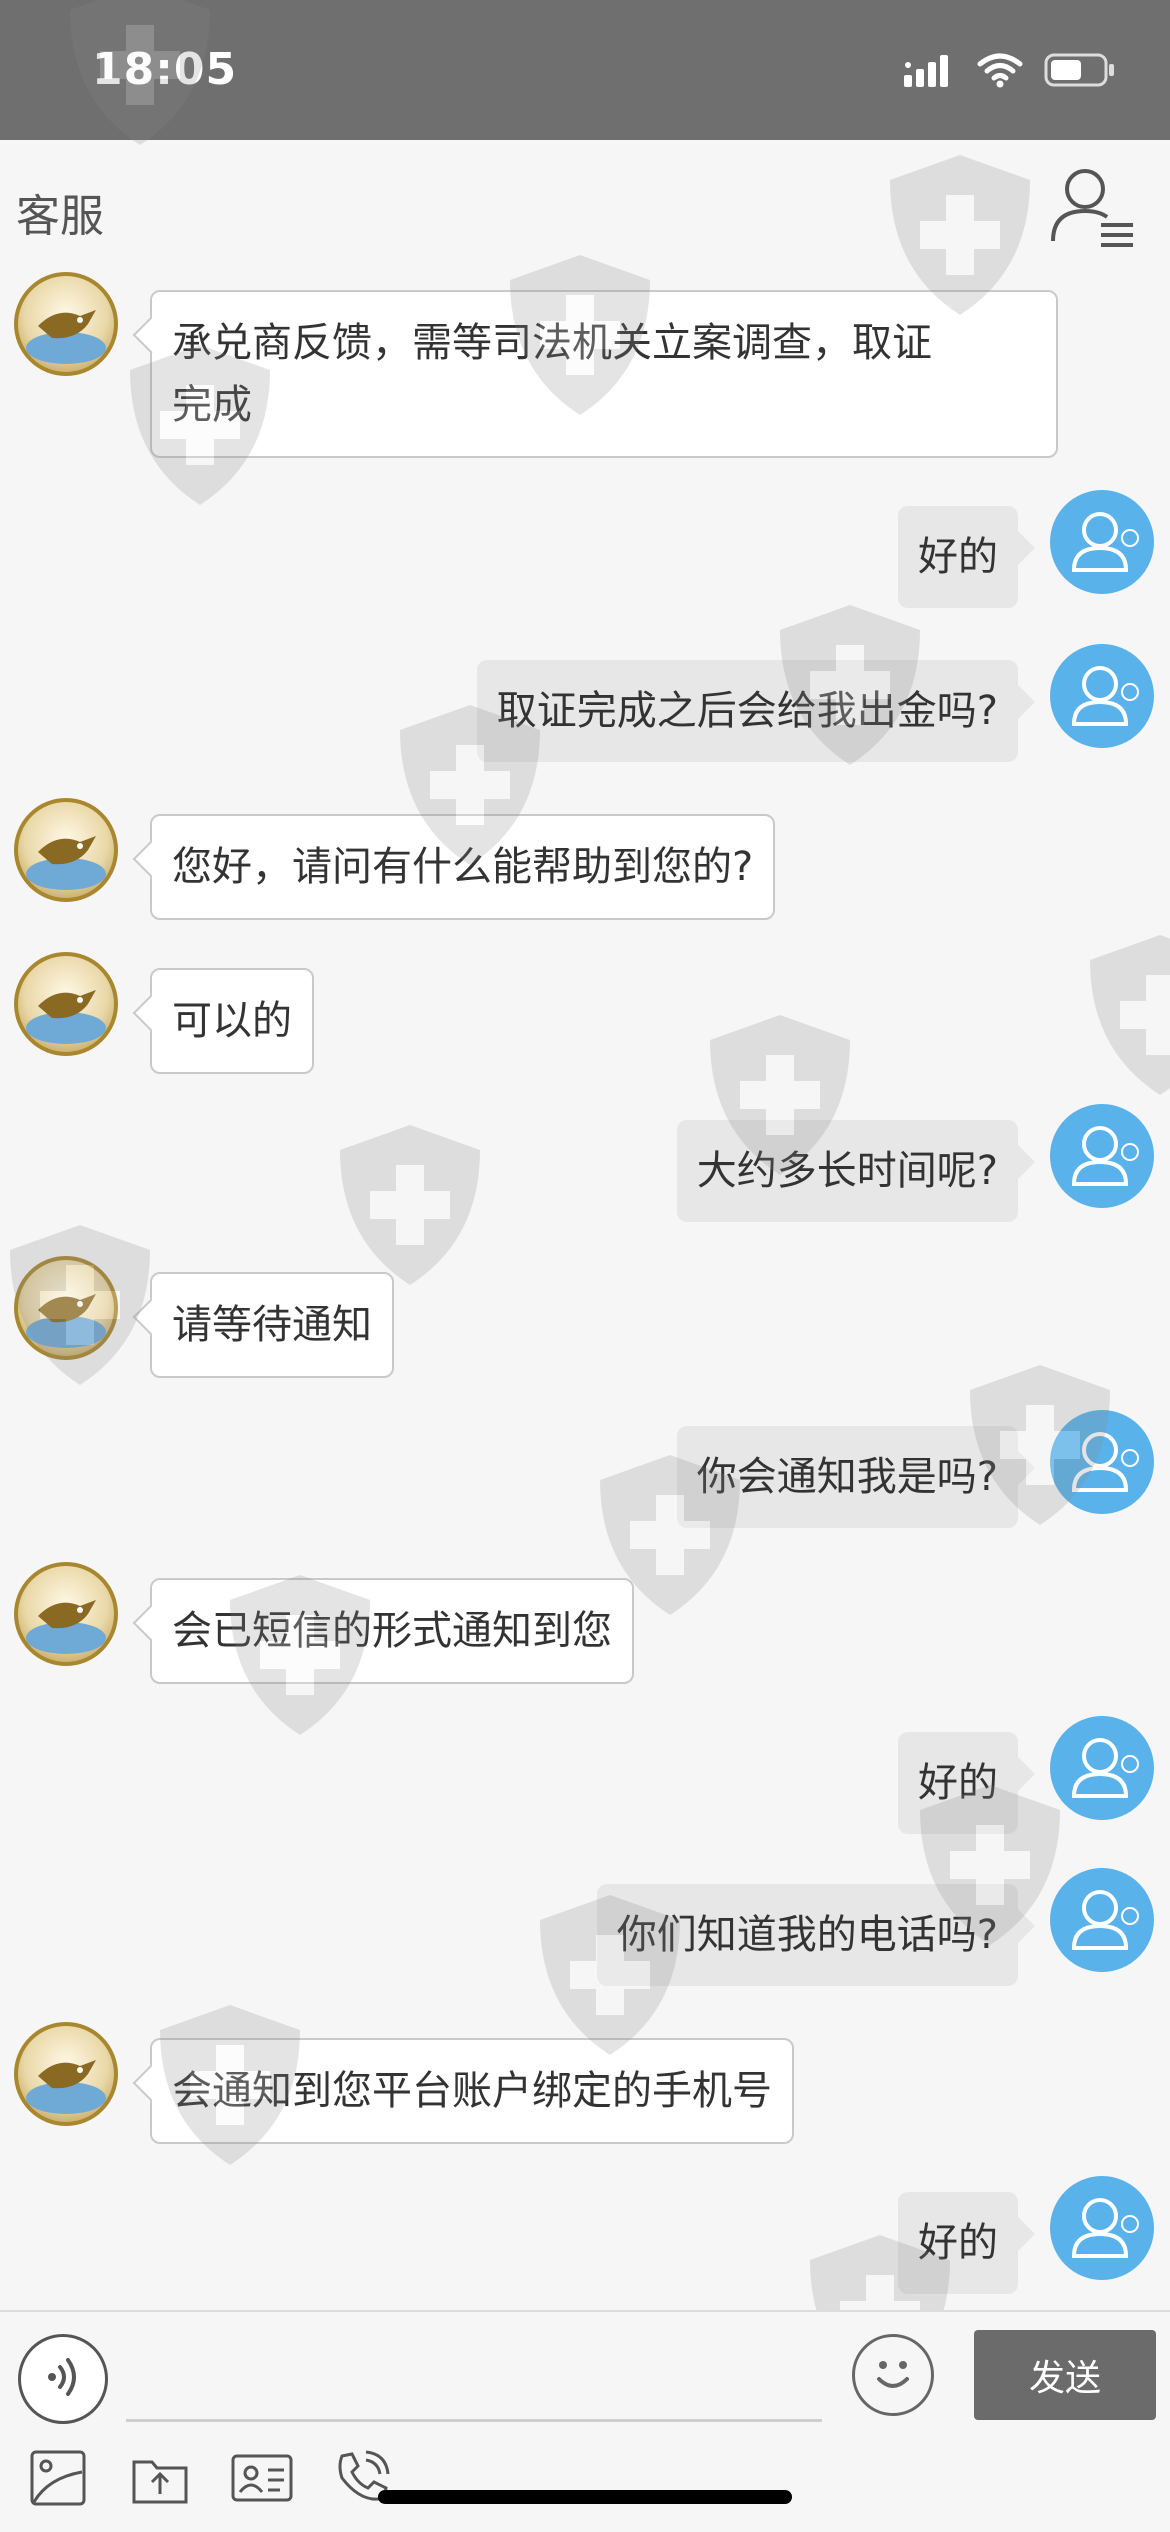  What do you see at coordinates (847, 1171) in the screenshot?
I see `message-bubble: 大约多长时间呢?` at bounding box center [847, 1171].